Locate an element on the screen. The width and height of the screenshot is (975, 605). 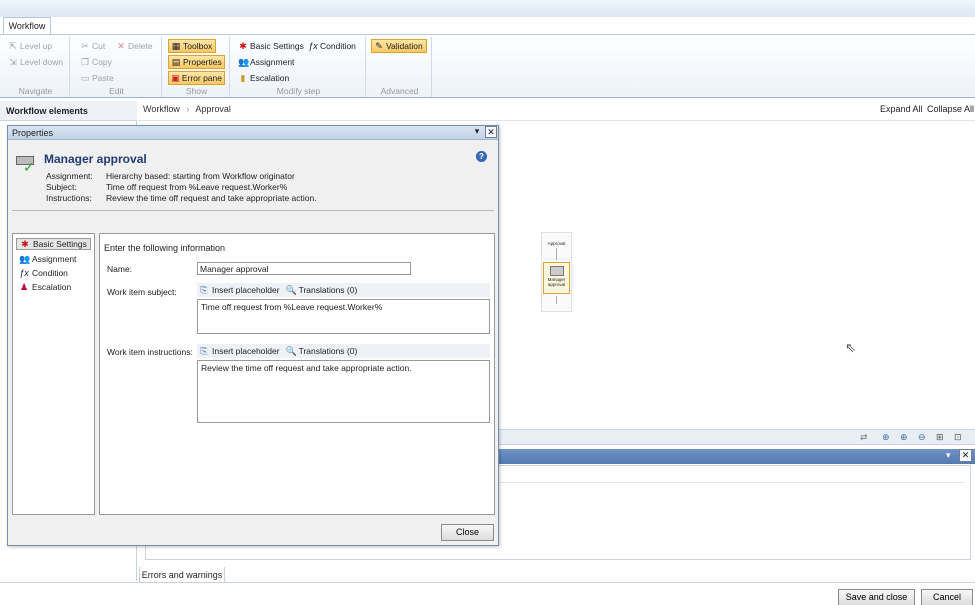
paste-button: ▭ Paste is located at coordinates (97, 78).